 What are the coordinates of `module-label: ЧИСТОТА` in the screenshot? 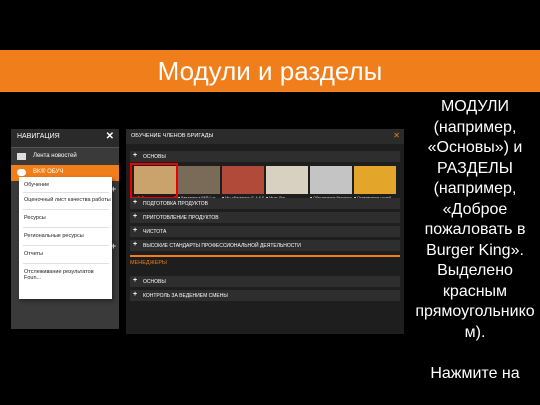 It's located at (155, 232).